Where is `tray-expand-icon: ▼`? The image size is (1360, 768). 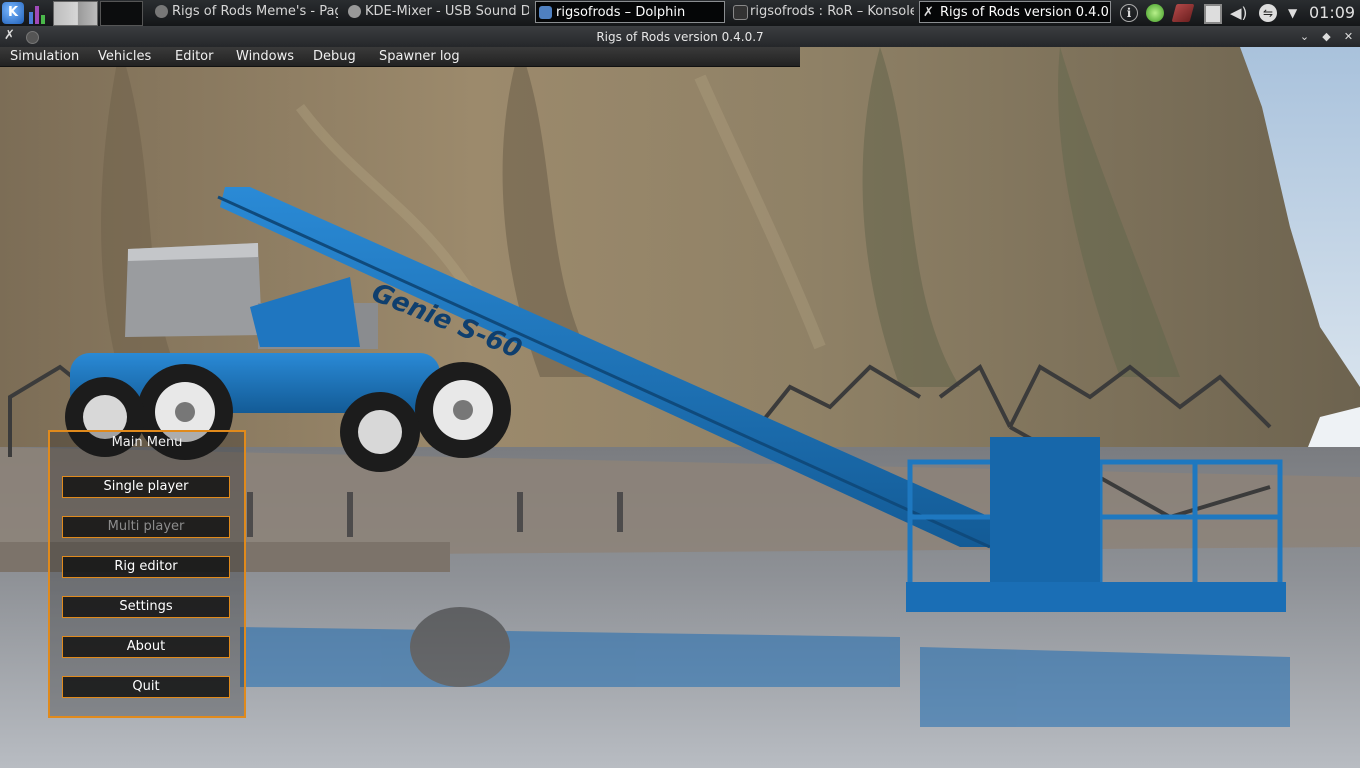 tray-expand-icon: ▼ is located at coordinates (1297, 13).